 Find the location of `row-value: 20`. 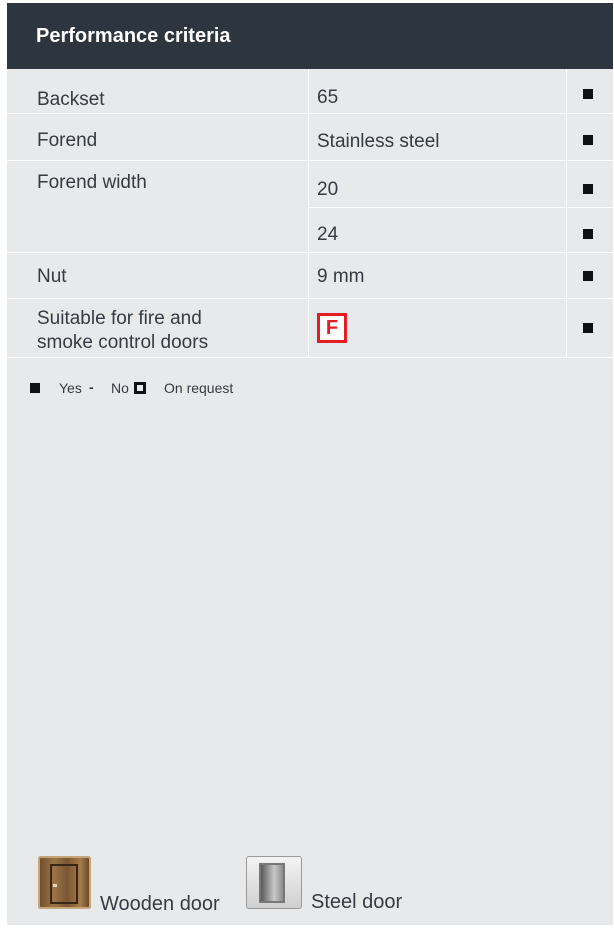

row-value: 20 is located at coordinates (328, 189).